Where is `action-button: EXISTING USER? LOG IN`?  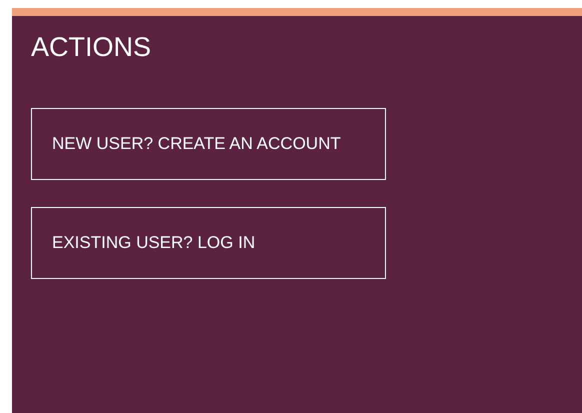
action-button: EXISTING USER? LOG IN is located at coordinates (208, 243).